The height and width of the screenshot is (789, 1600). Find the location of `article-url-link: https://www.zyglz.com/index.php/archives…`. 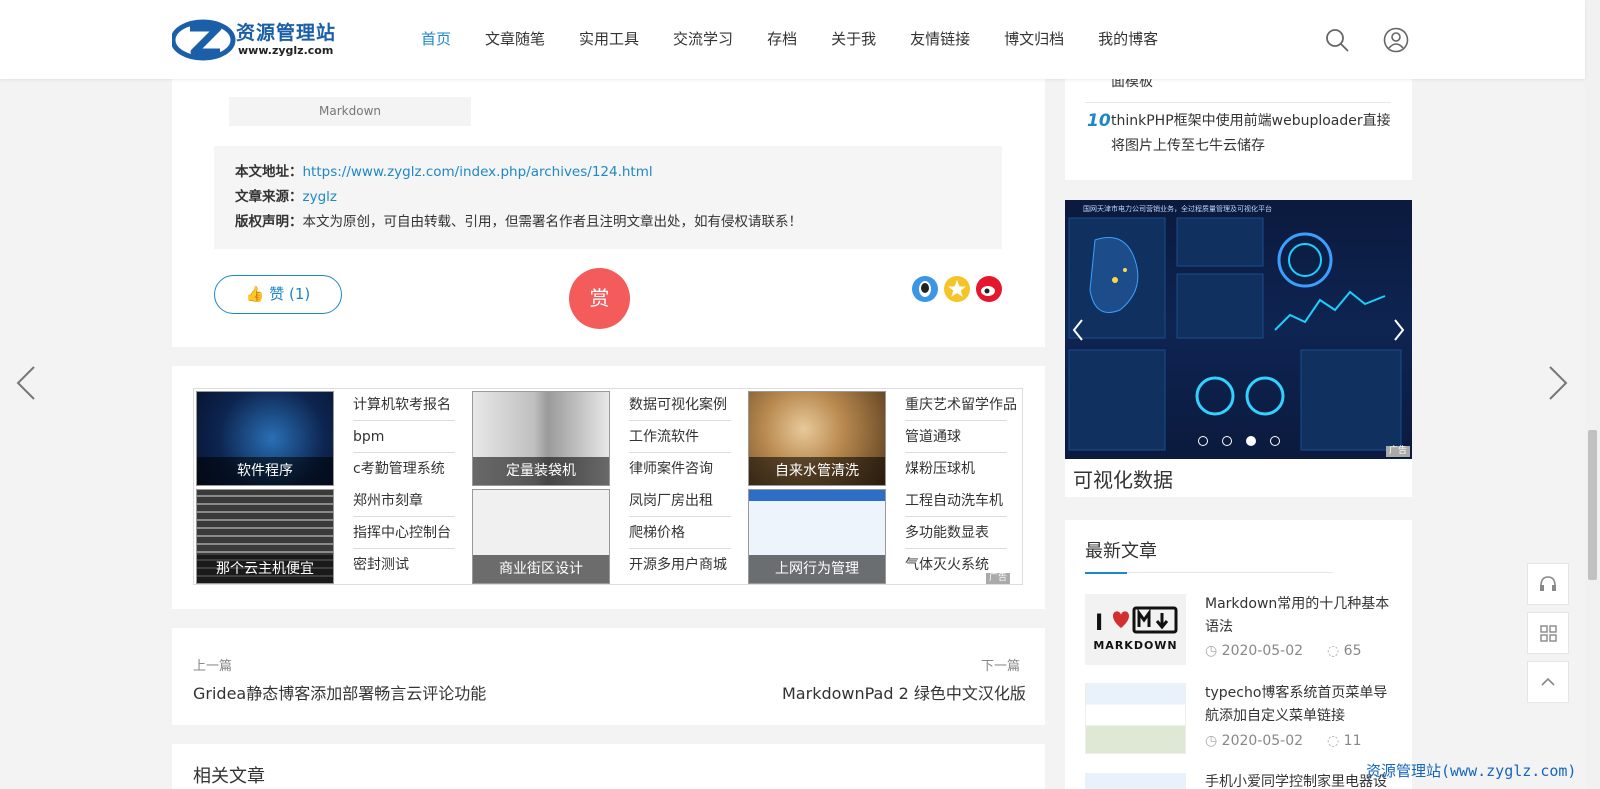

article-url-link: https://www.zyglz.com/index.php/archives… is located at coordinates (478, 172).